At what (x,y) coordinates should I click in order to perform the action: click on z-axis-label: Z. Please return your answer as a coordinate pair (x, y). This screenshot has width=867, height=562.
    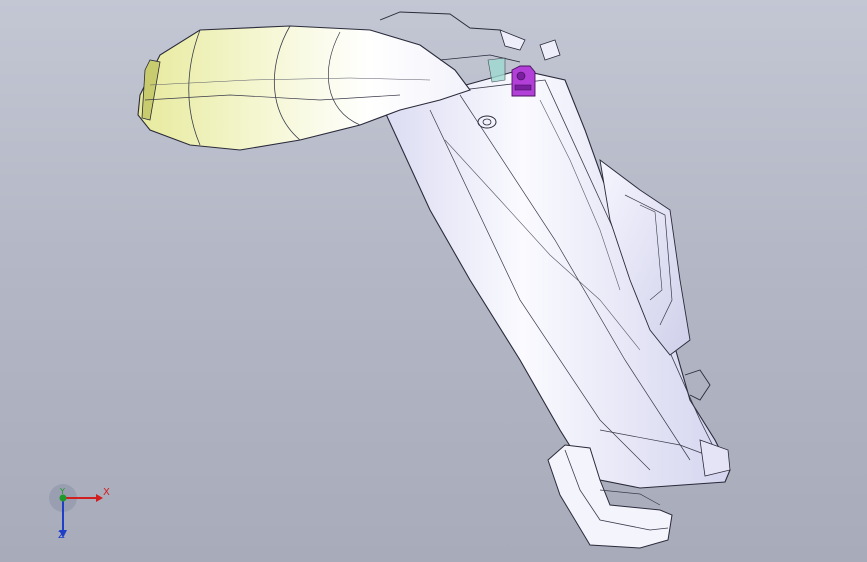
    Looking at the image, I should click on (61, 535).